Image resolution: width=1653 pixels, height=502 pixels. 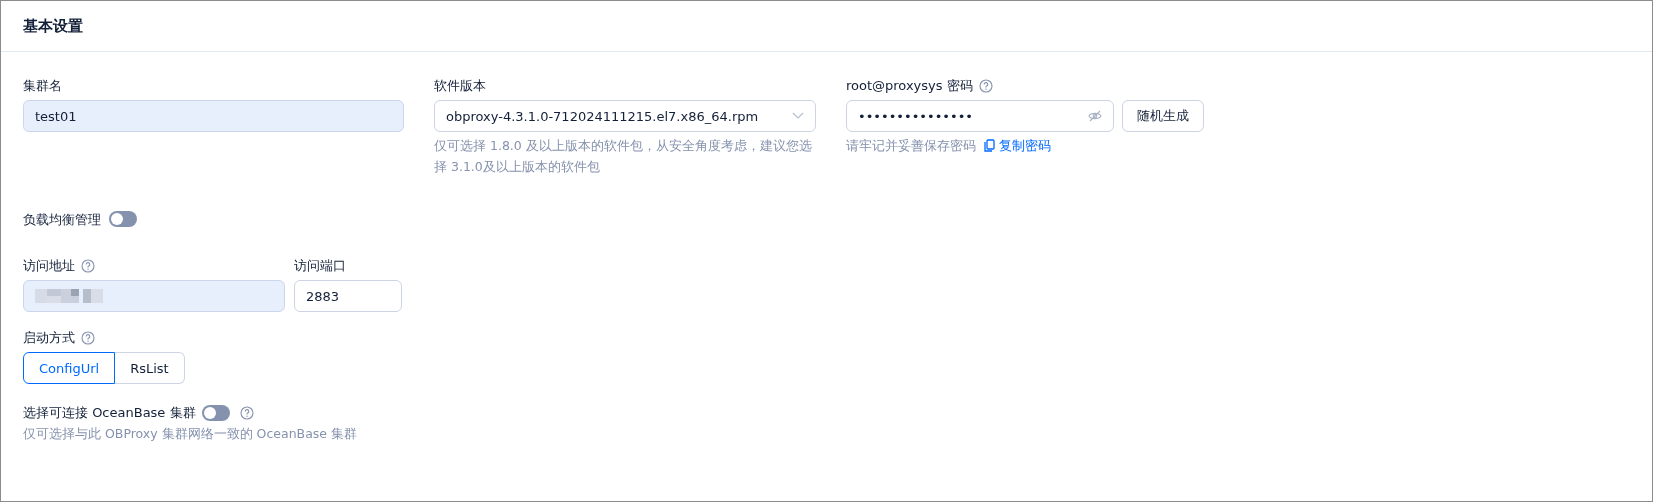 What do you see at coordinates (109, 413) in the screenshot?
I see `field-label: 选择可连接 OceanBase 集群` at bounding box center [109, 413].